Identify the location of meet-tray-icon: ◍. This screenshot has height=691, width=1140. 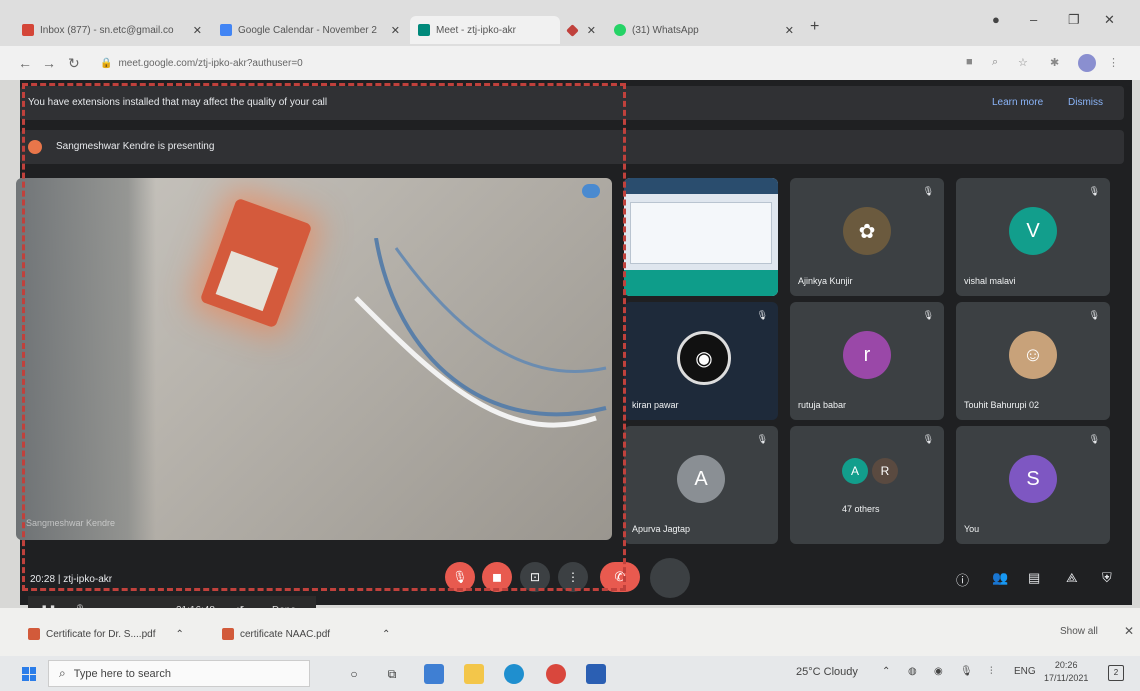
(912, 671).